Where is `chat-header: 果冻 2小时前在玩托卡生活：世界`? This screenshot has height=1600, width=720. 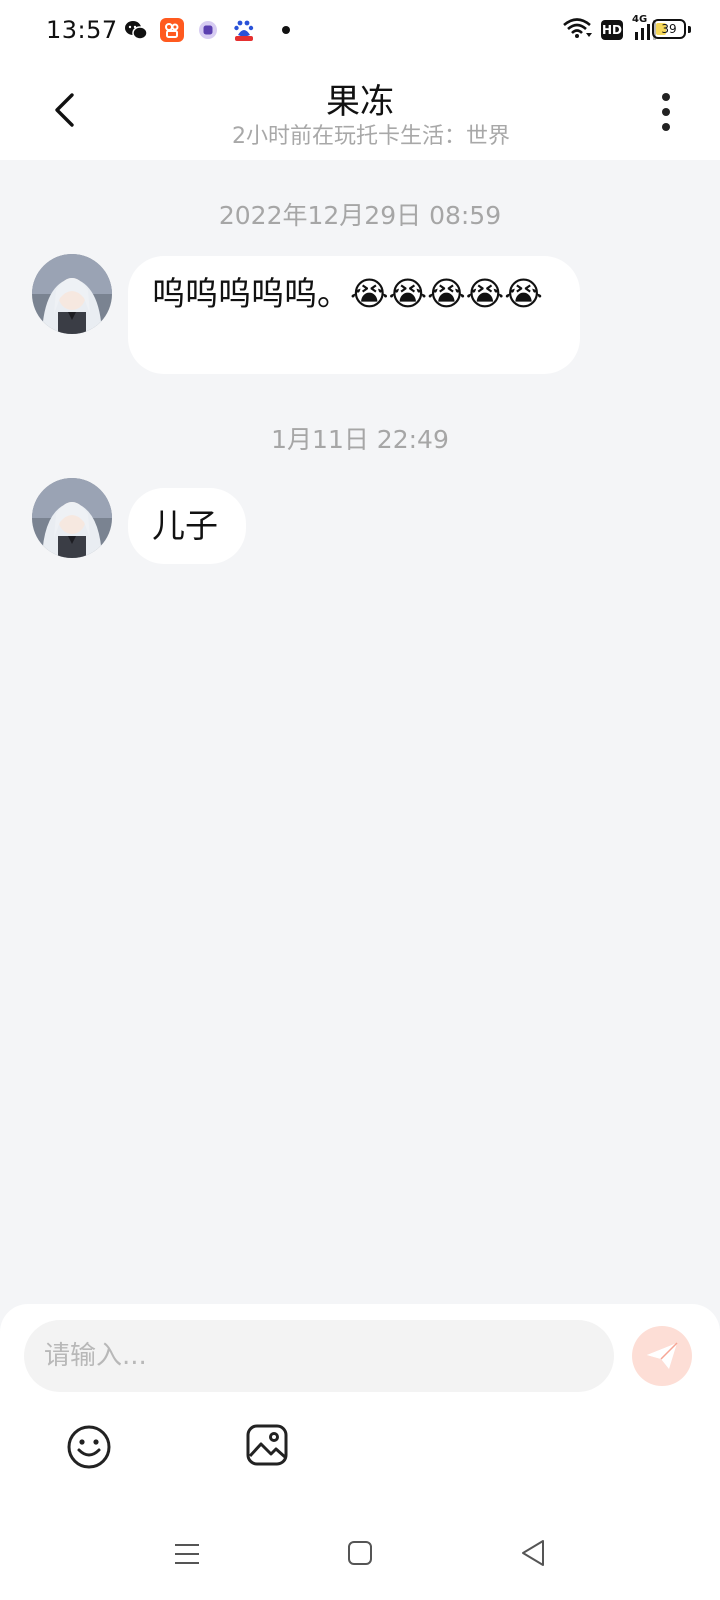 chat-header: 果冻 2小时前在玩托卡生活：世界 is located at coordinates (360, 112).